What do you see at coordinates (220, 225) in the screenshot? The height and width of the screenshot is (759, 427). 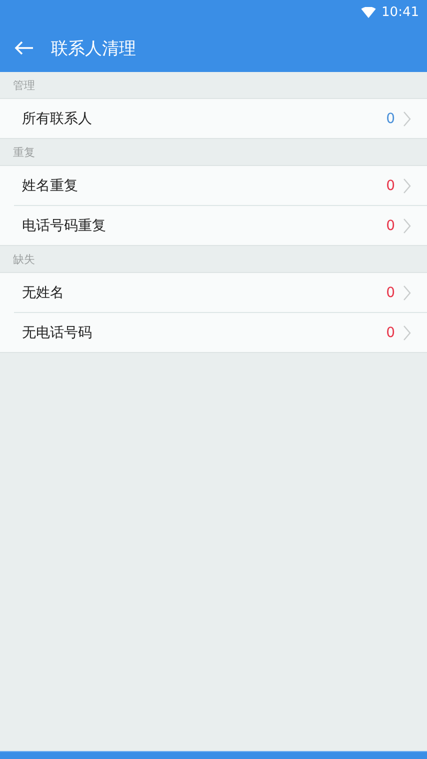 I see `list-item: 电话号码重复 0` at bounding box center [220, 225].